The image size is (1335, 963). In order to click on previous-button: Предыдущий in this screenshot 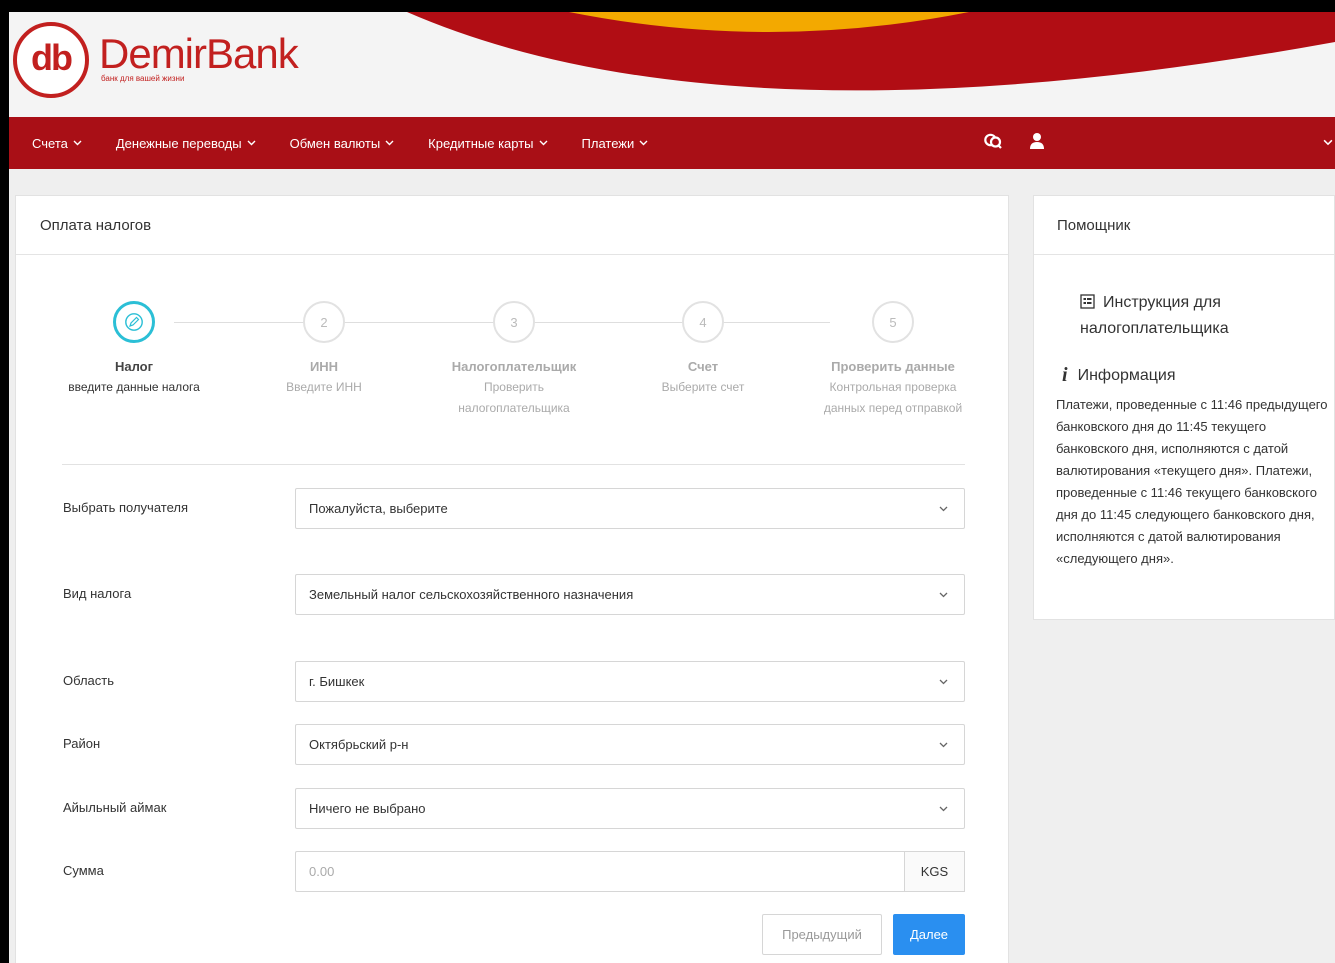, I will do `click(822, 934)`.